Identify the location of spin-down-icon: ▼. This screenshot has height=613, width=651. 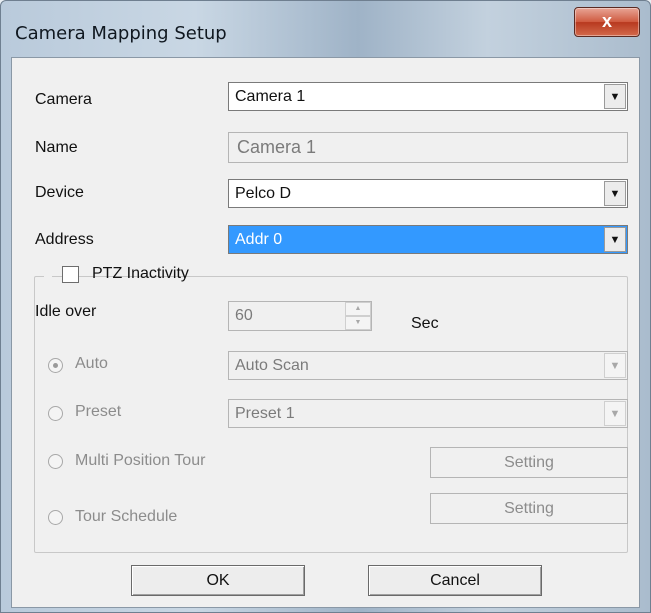
(358, 323).